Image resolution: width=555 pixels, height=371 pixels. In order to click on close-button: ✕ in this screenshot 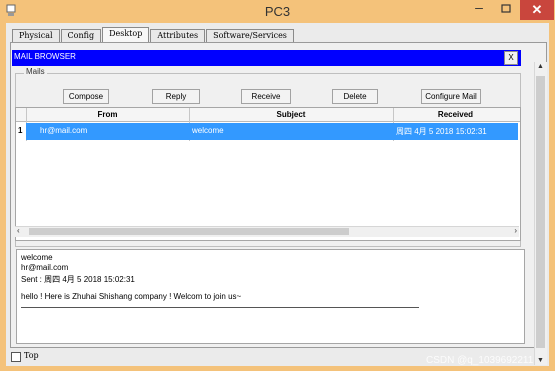, I will do `click(537, 10)`.